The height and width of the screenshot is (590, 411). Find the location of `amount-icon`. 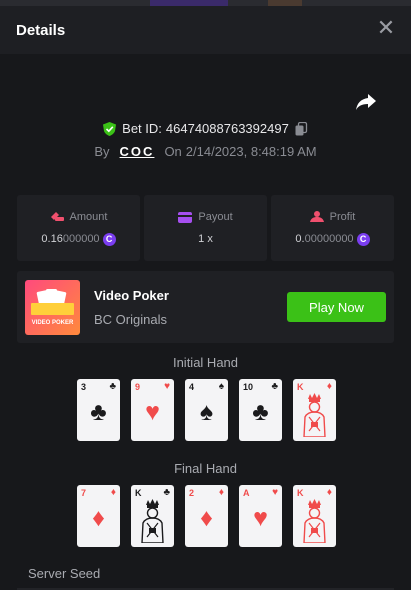

amount-icon is located at coordinates (57, 216).